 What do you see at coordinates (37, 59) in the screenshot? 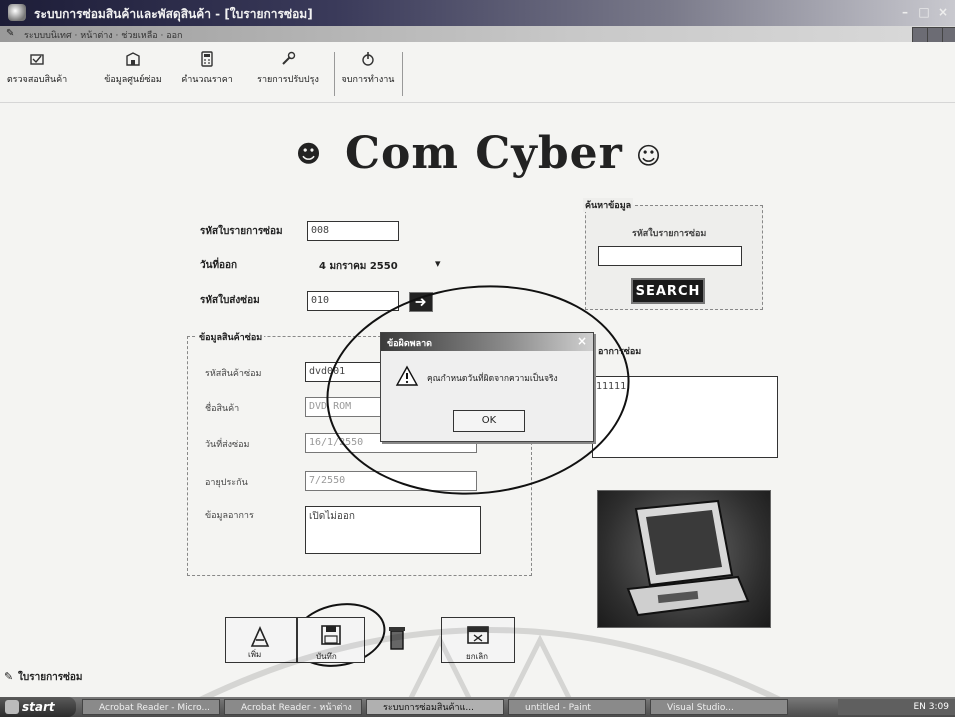
I see `box-check-icon` at bounding box center [37, 59].